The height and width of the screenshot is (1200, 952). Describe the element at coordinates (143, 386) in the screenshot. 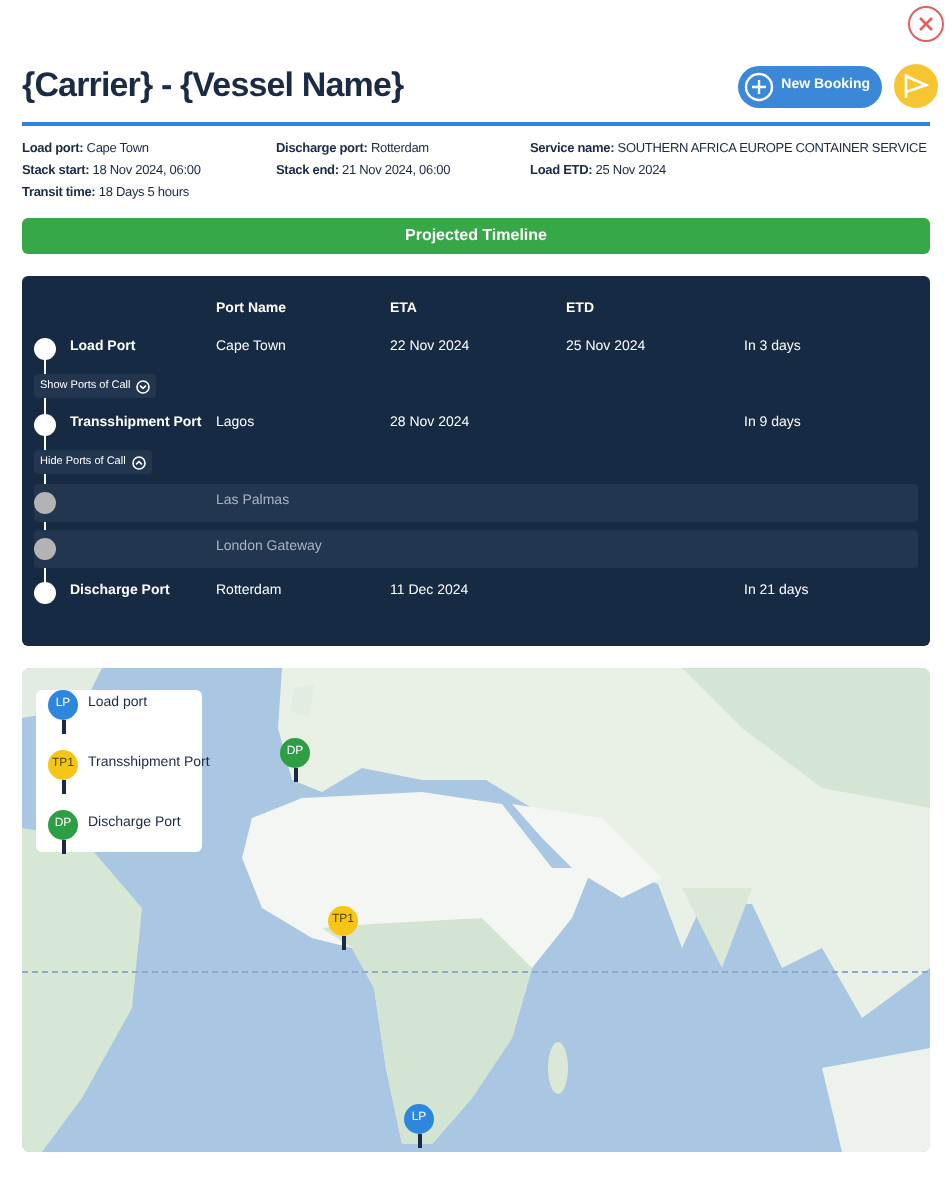

I see `chevron-down-icon` at that location.